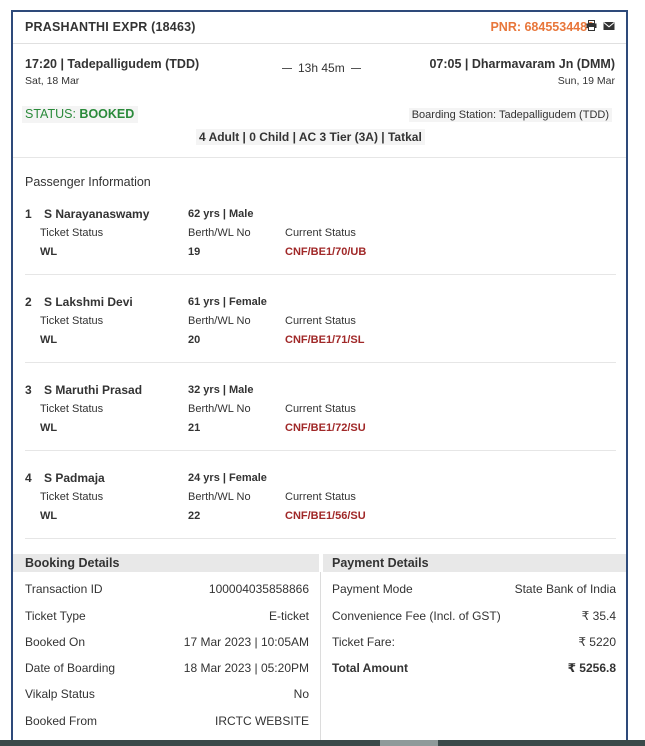 Image resolution: width=645 pixels, height=746 pixels. What do you see at coordinates (97, 214) in the screenshot?
I see `passenger-name: S Narayanaswamy` at bounding box center [97, 214].